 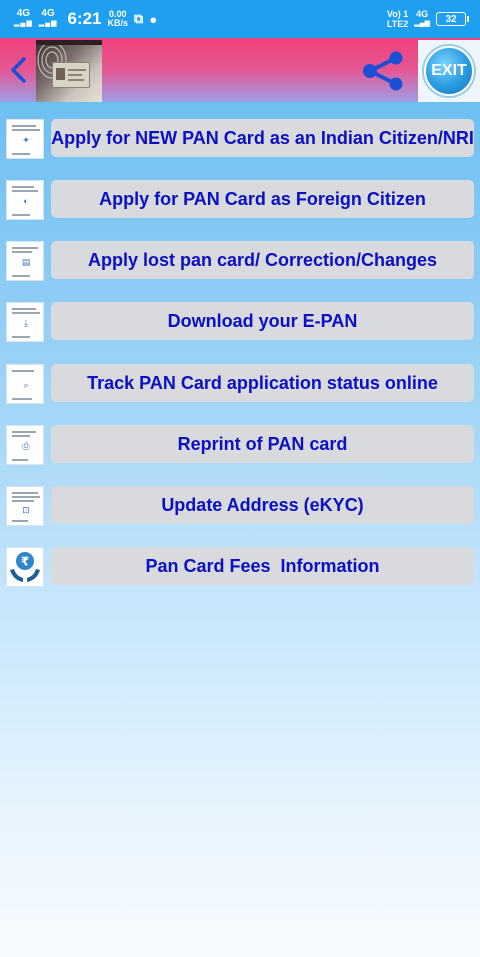 I want to click on exit-label: EXIT, so click(x=449, y=70).